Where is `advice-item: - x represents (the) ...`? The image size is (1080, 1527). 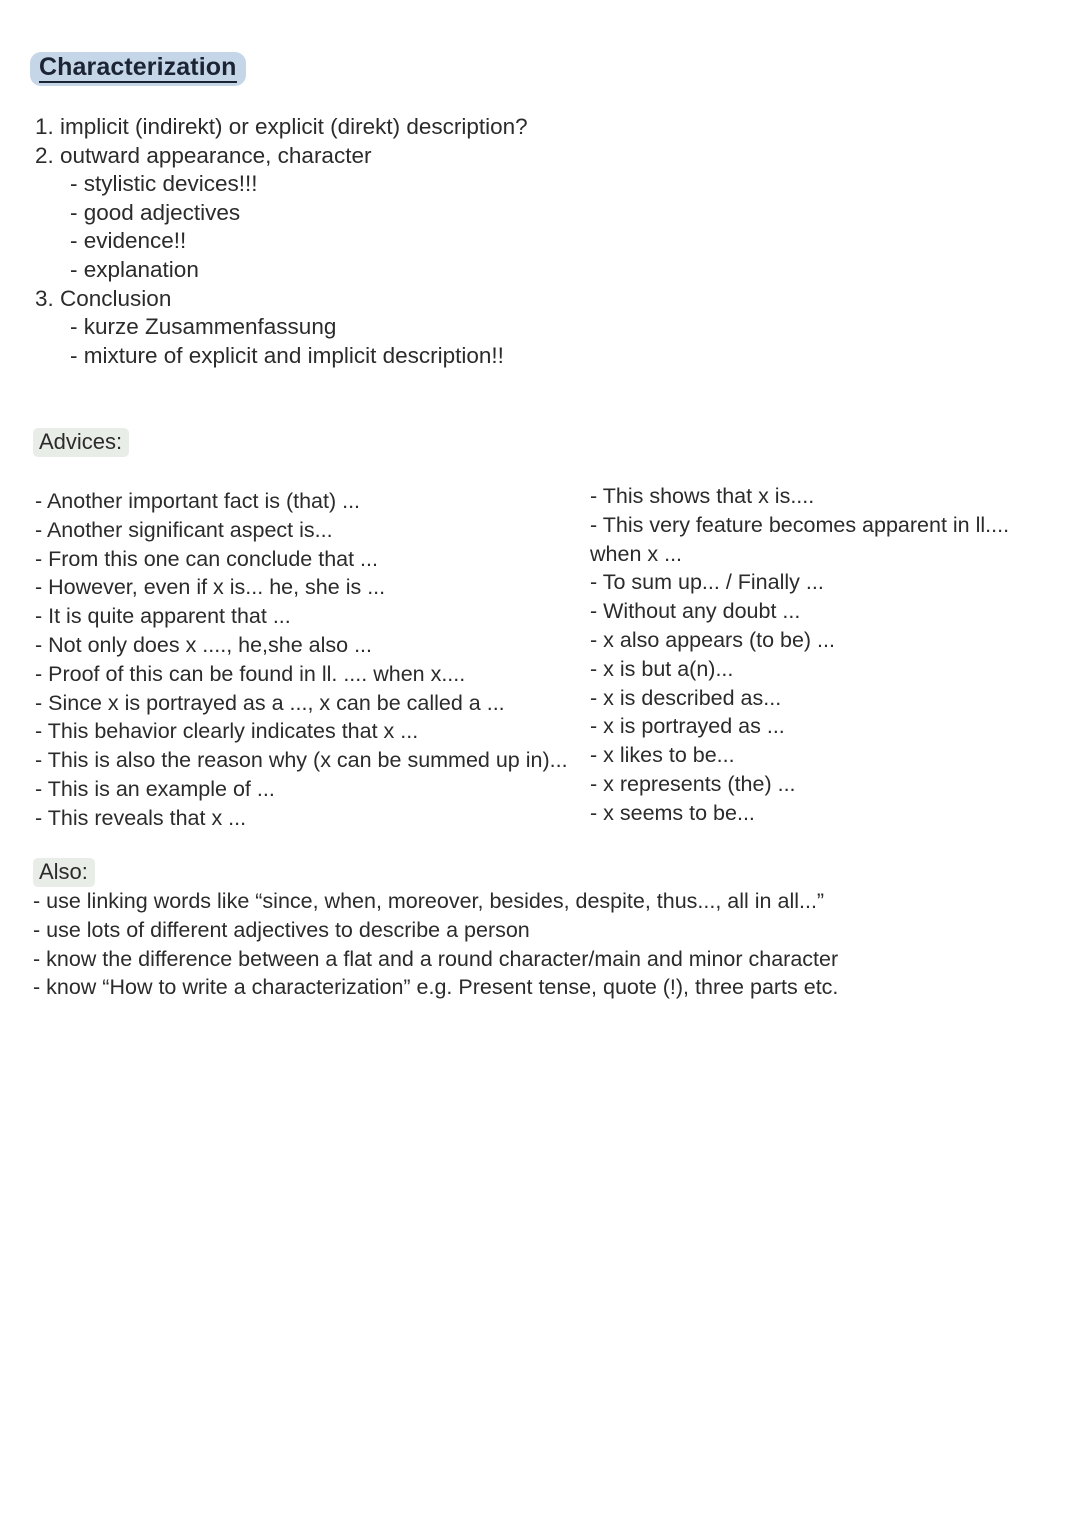 advice-item: - x represents (the) ... is located at coordinates (693, 783).